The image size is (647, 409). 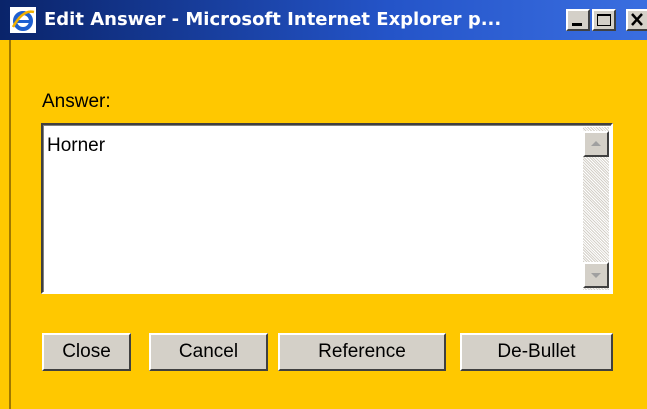 What do you see at coordinates (578, 20) in the screenshot?
I see `minimize-button` at bounding box center [578, 20].